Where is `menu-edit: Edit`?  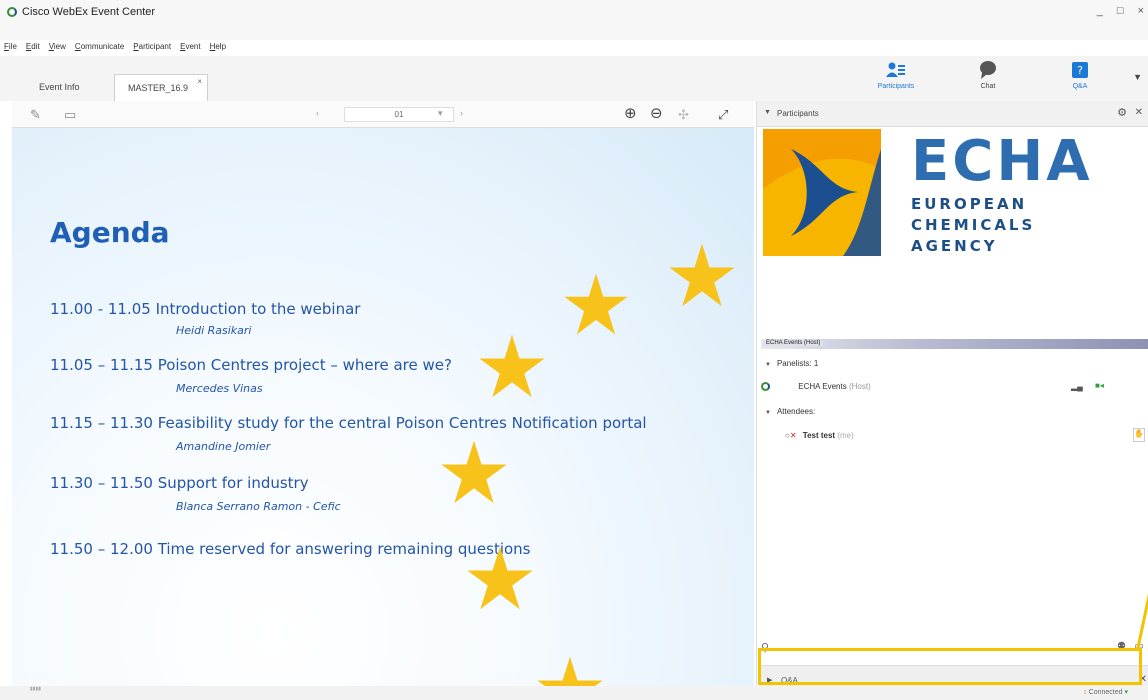
menu-edit: Edit is located at coordinates (33, 49).